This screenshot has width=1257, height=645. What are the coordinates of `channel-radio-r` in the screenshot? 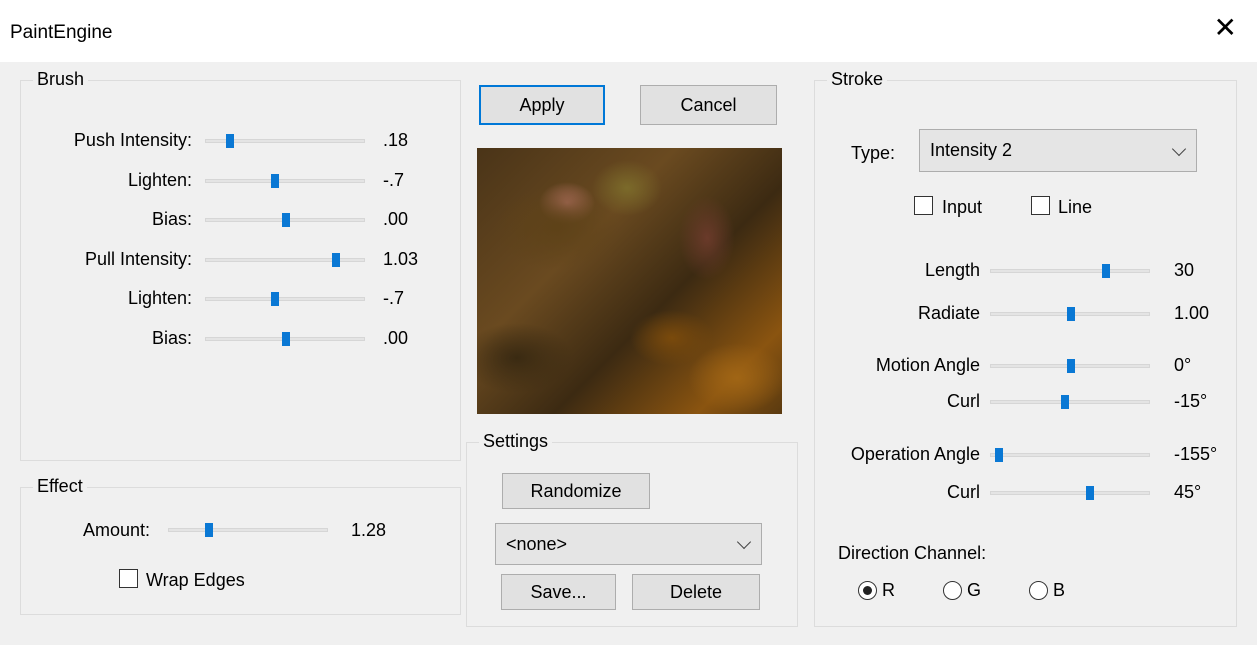 It's located at (867, 590).